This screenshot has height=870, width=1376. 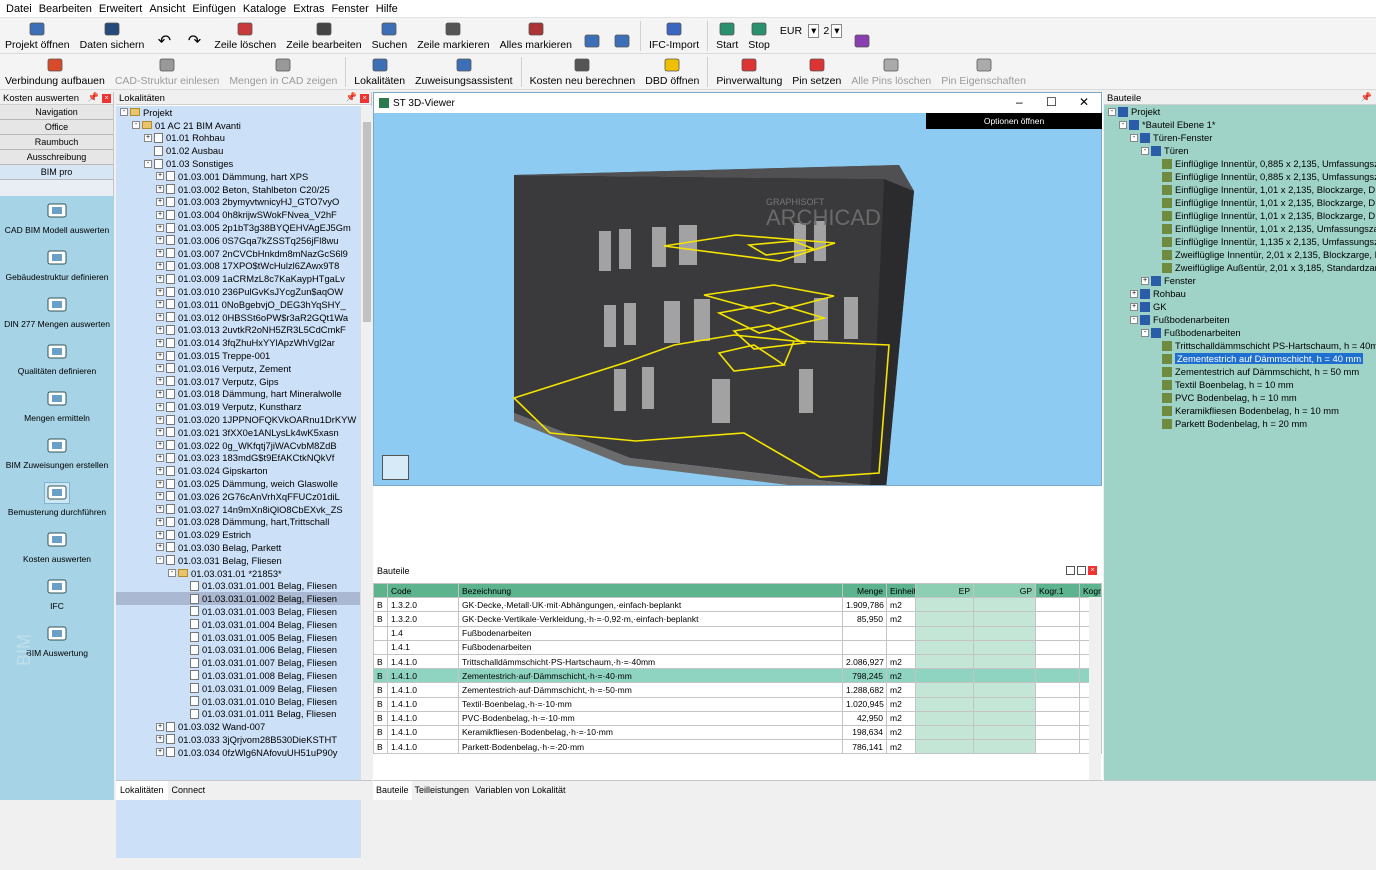 I want to click on component-tree-item: - Fußbodenarbeiten, so click(x=1240, y=332).